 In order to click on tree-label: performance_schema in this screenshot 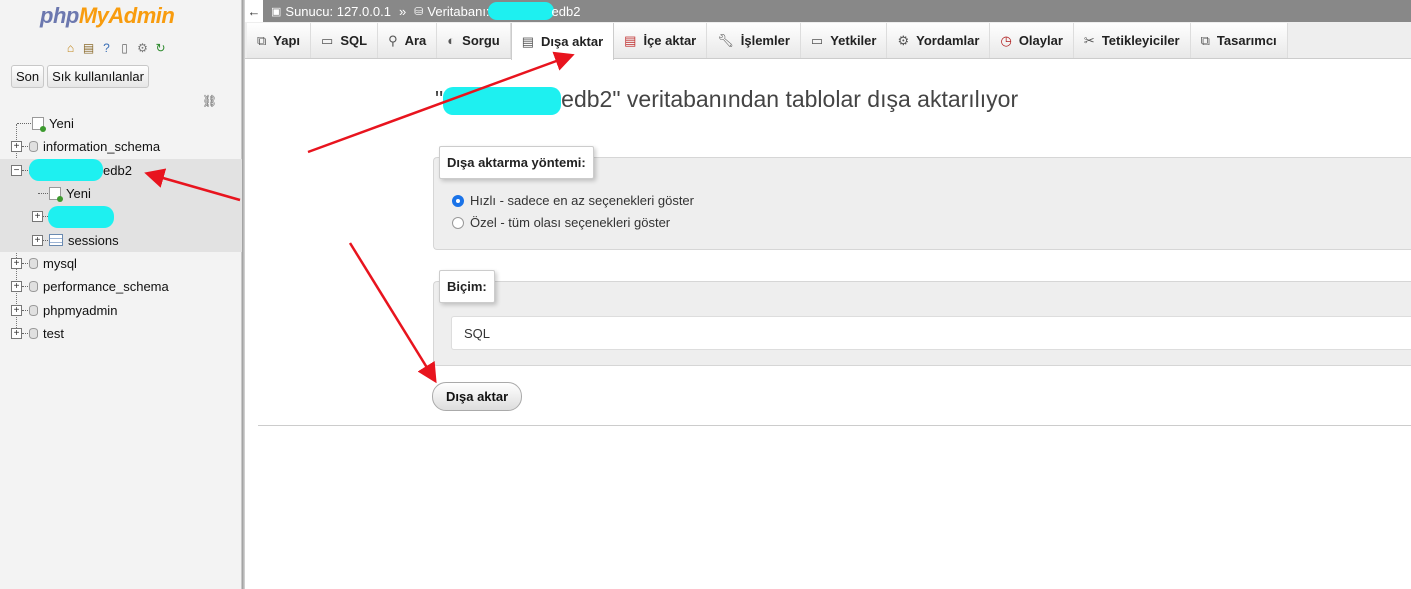, I will do `click(106, 287)`.